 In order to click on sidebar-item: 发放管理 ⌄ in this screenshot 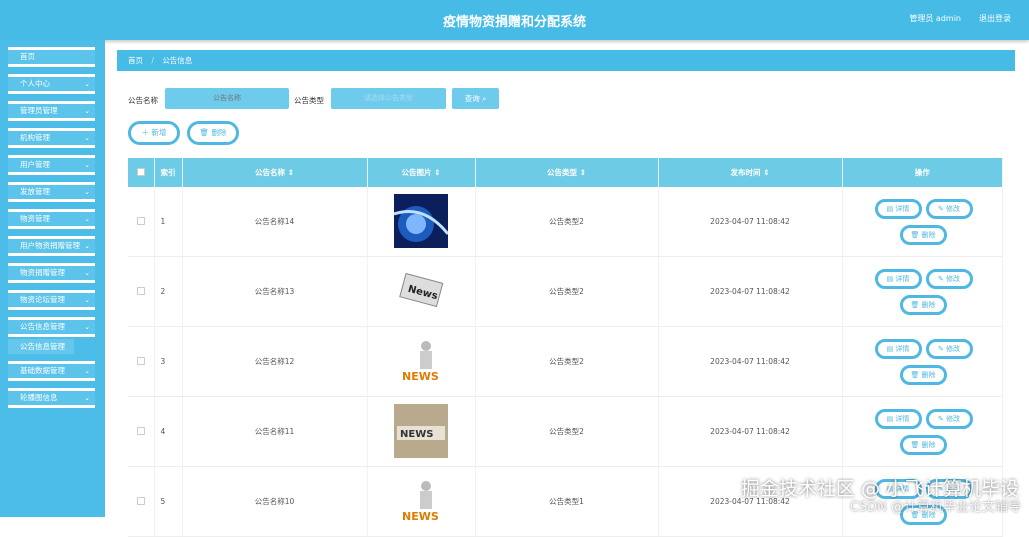, I will do `click(51, 192)`.